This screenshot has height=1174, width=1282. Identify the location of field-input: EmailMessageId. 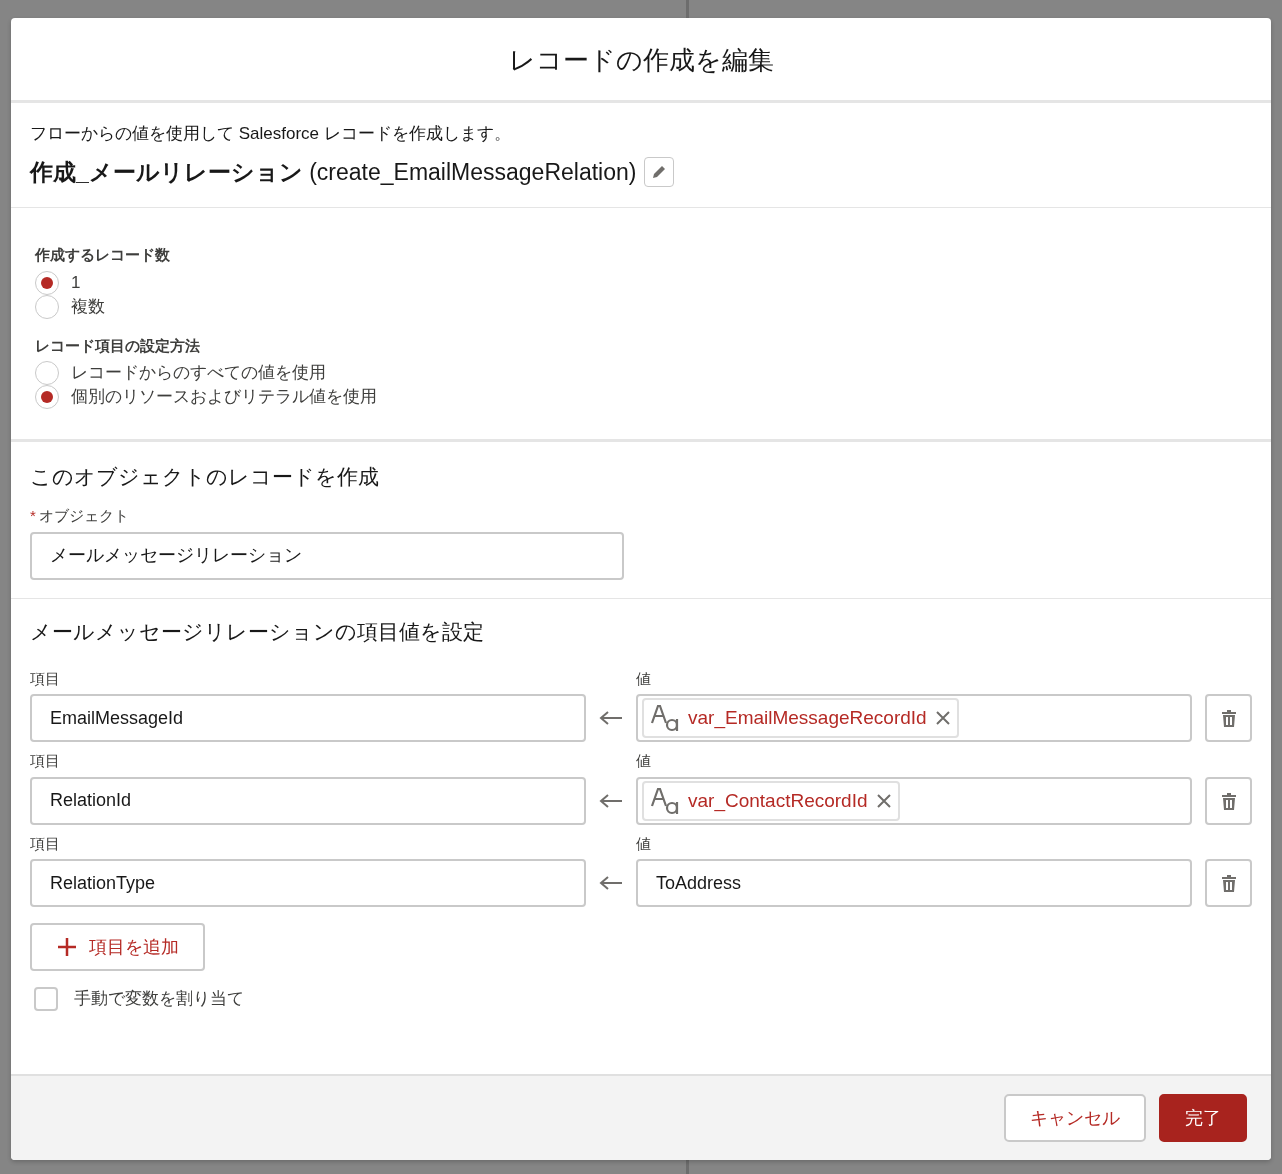
(308, 718).